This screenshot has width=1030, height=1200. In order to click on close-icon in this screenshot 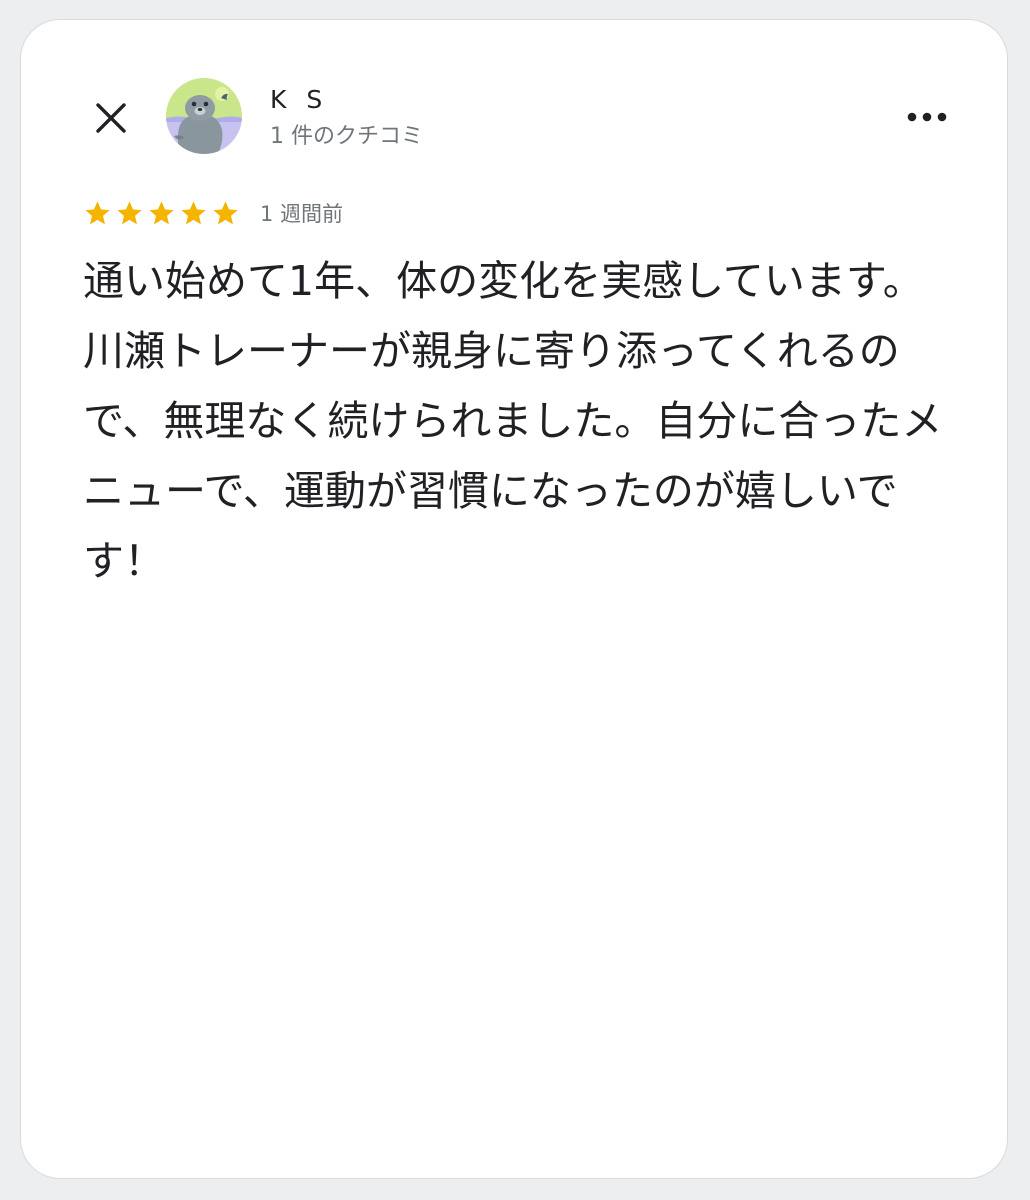, I will do `click(111, 118)`.